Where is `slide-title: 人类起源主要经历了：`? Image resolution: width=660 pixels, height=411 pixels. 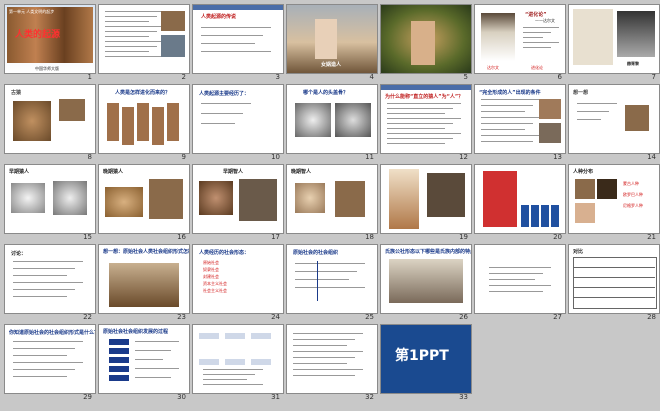 slide-title: 人类起源主要经历了： is located at coordinates (224, 94).